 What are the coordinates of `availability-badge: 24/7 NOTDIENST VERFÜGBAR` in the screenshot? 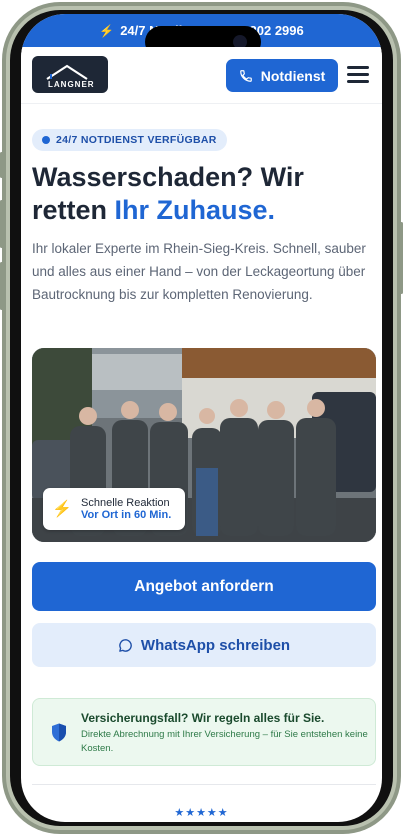 It's located at (129, 140).